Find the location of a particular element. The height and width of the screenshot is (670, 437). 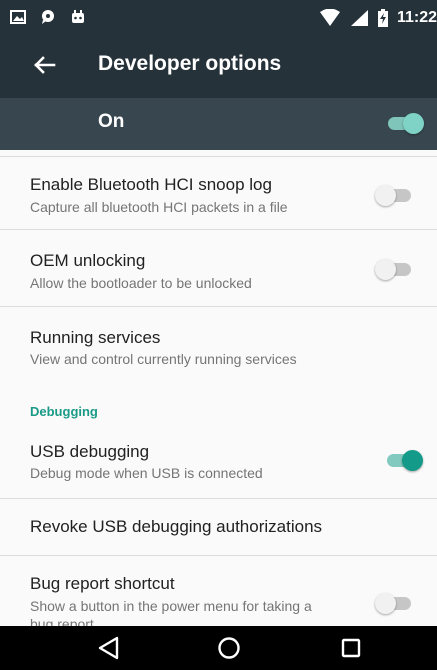

setting-revoke-usb-debugging: Revoke USB debugging authorizations is located at coordinates (218, 527).